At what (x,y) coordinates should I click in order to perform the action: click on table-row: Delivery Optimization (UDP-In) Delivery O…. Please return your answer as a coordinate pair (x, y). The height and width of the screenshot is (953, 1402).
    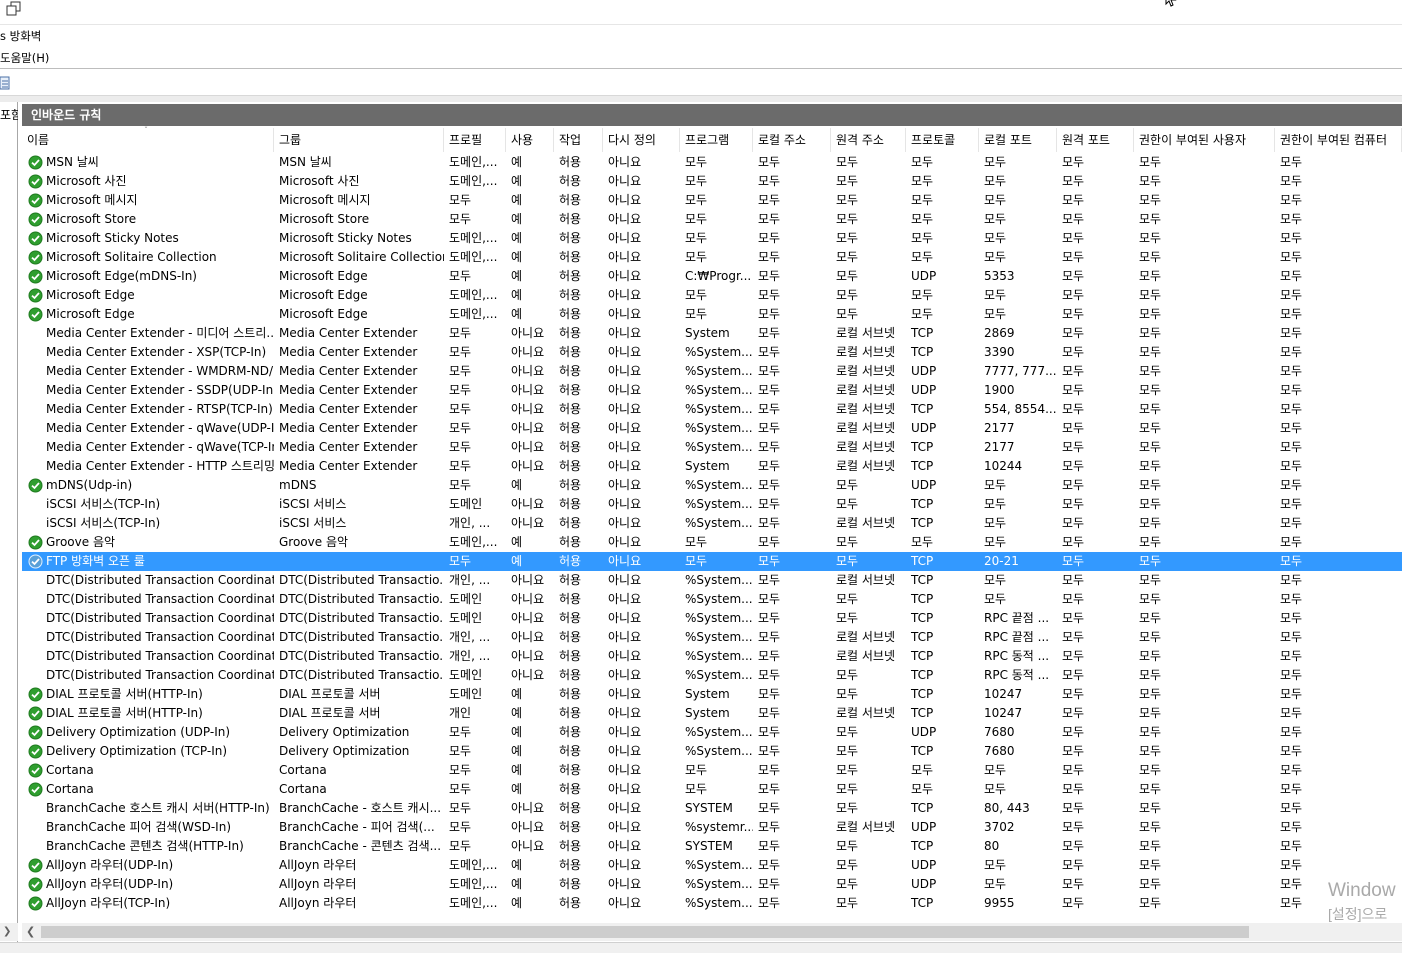
    Looking at the image, I should click on (712, 732).